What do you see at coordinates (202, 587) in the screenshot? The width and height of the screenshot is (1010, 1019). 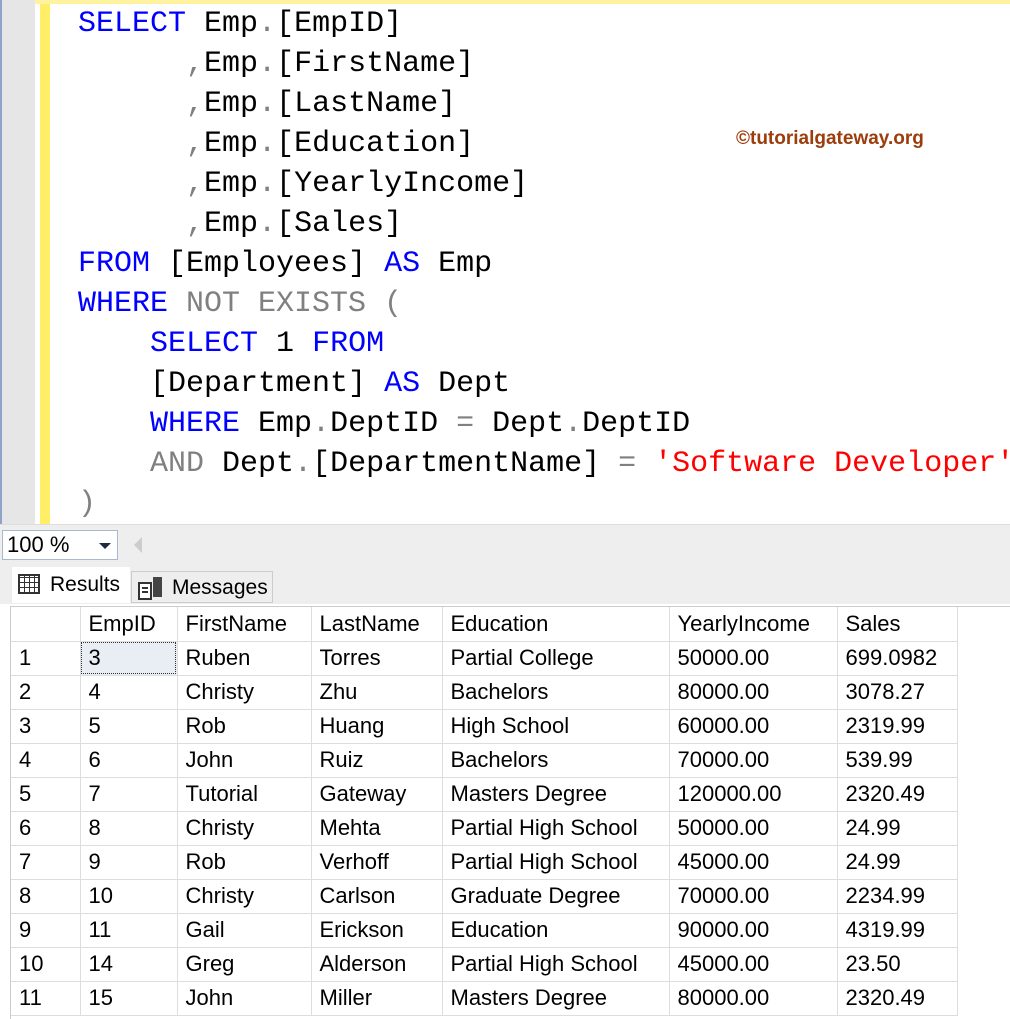 I see `tab-messages: Messages` at bounding box center [202, 587].